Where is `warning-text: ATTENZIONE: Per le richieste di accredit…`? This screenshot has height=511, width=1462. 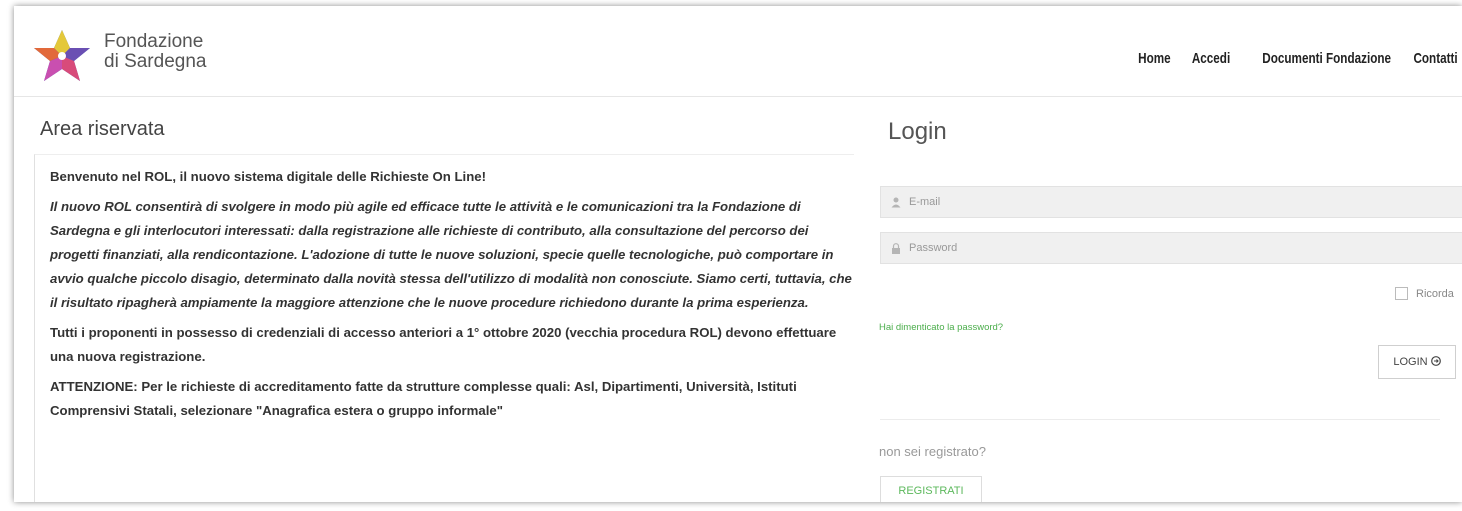
warning-text: ATTENZIONE: Per le richieste di accredit… is located at coordinates (423, 398).